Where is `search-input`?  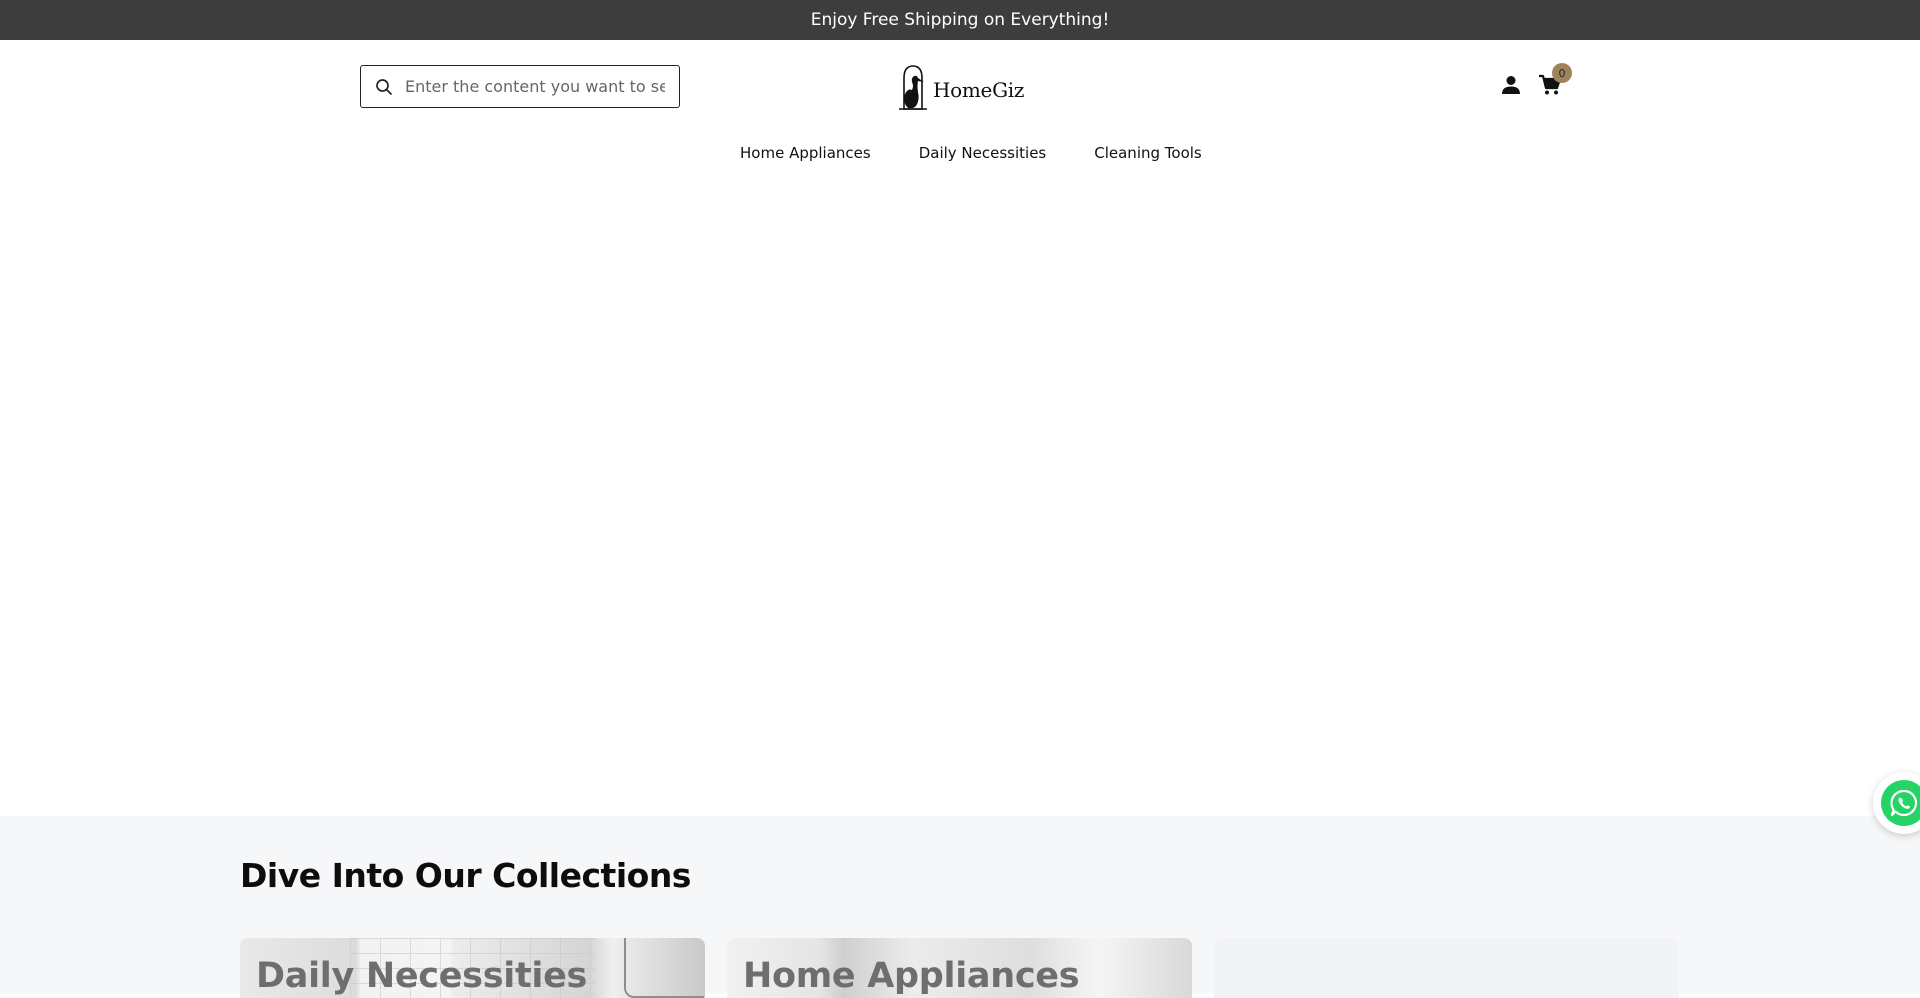 search-input is located at coordinates (535, 86).